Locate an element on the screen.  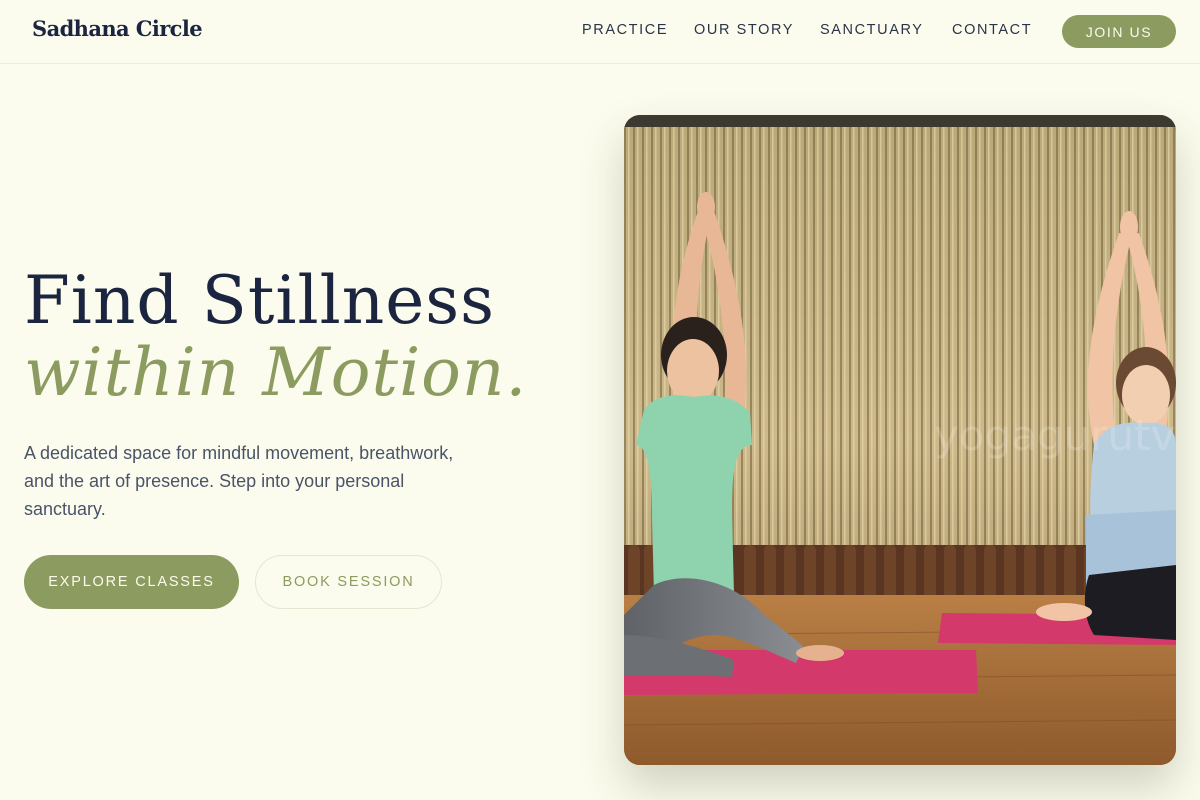
nav-link-our-story: OUR STORY is located at coordinates (744, 30).